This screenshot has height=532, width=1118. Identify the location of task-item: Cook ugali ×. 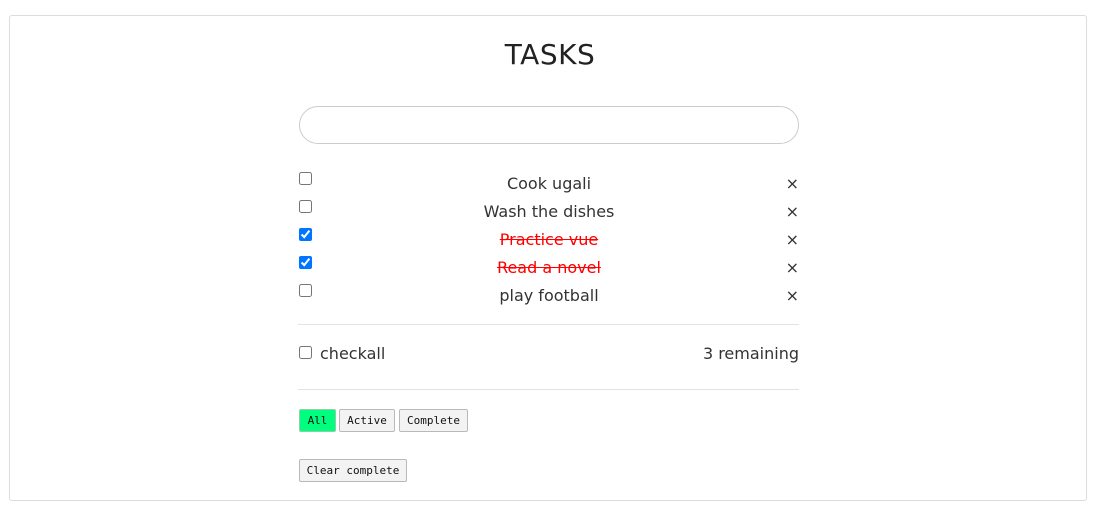
(549, 184).